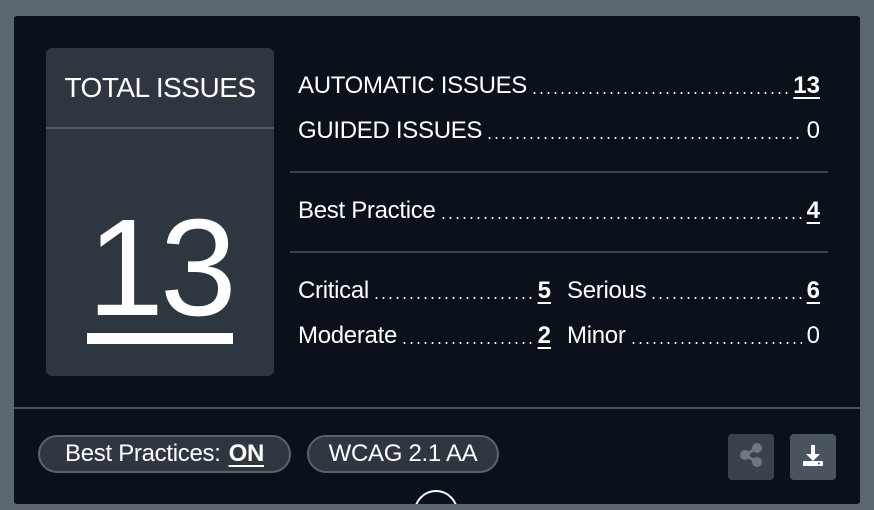 Image resolution: width=874 pixels, height=510 pixels. Describe the element at coordinates (596, 335) in the screenshot. I see `minor-label: Minor` at that location.